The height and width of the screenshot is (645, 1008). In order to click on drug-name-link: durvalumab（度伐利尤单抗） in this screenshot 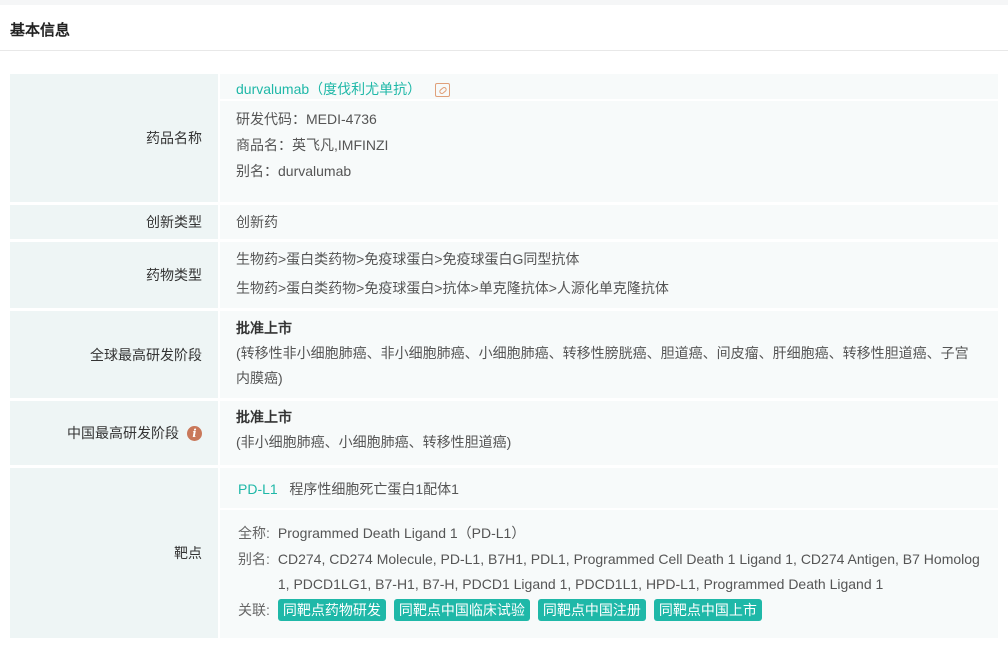, I will do `click(328, 89)`.